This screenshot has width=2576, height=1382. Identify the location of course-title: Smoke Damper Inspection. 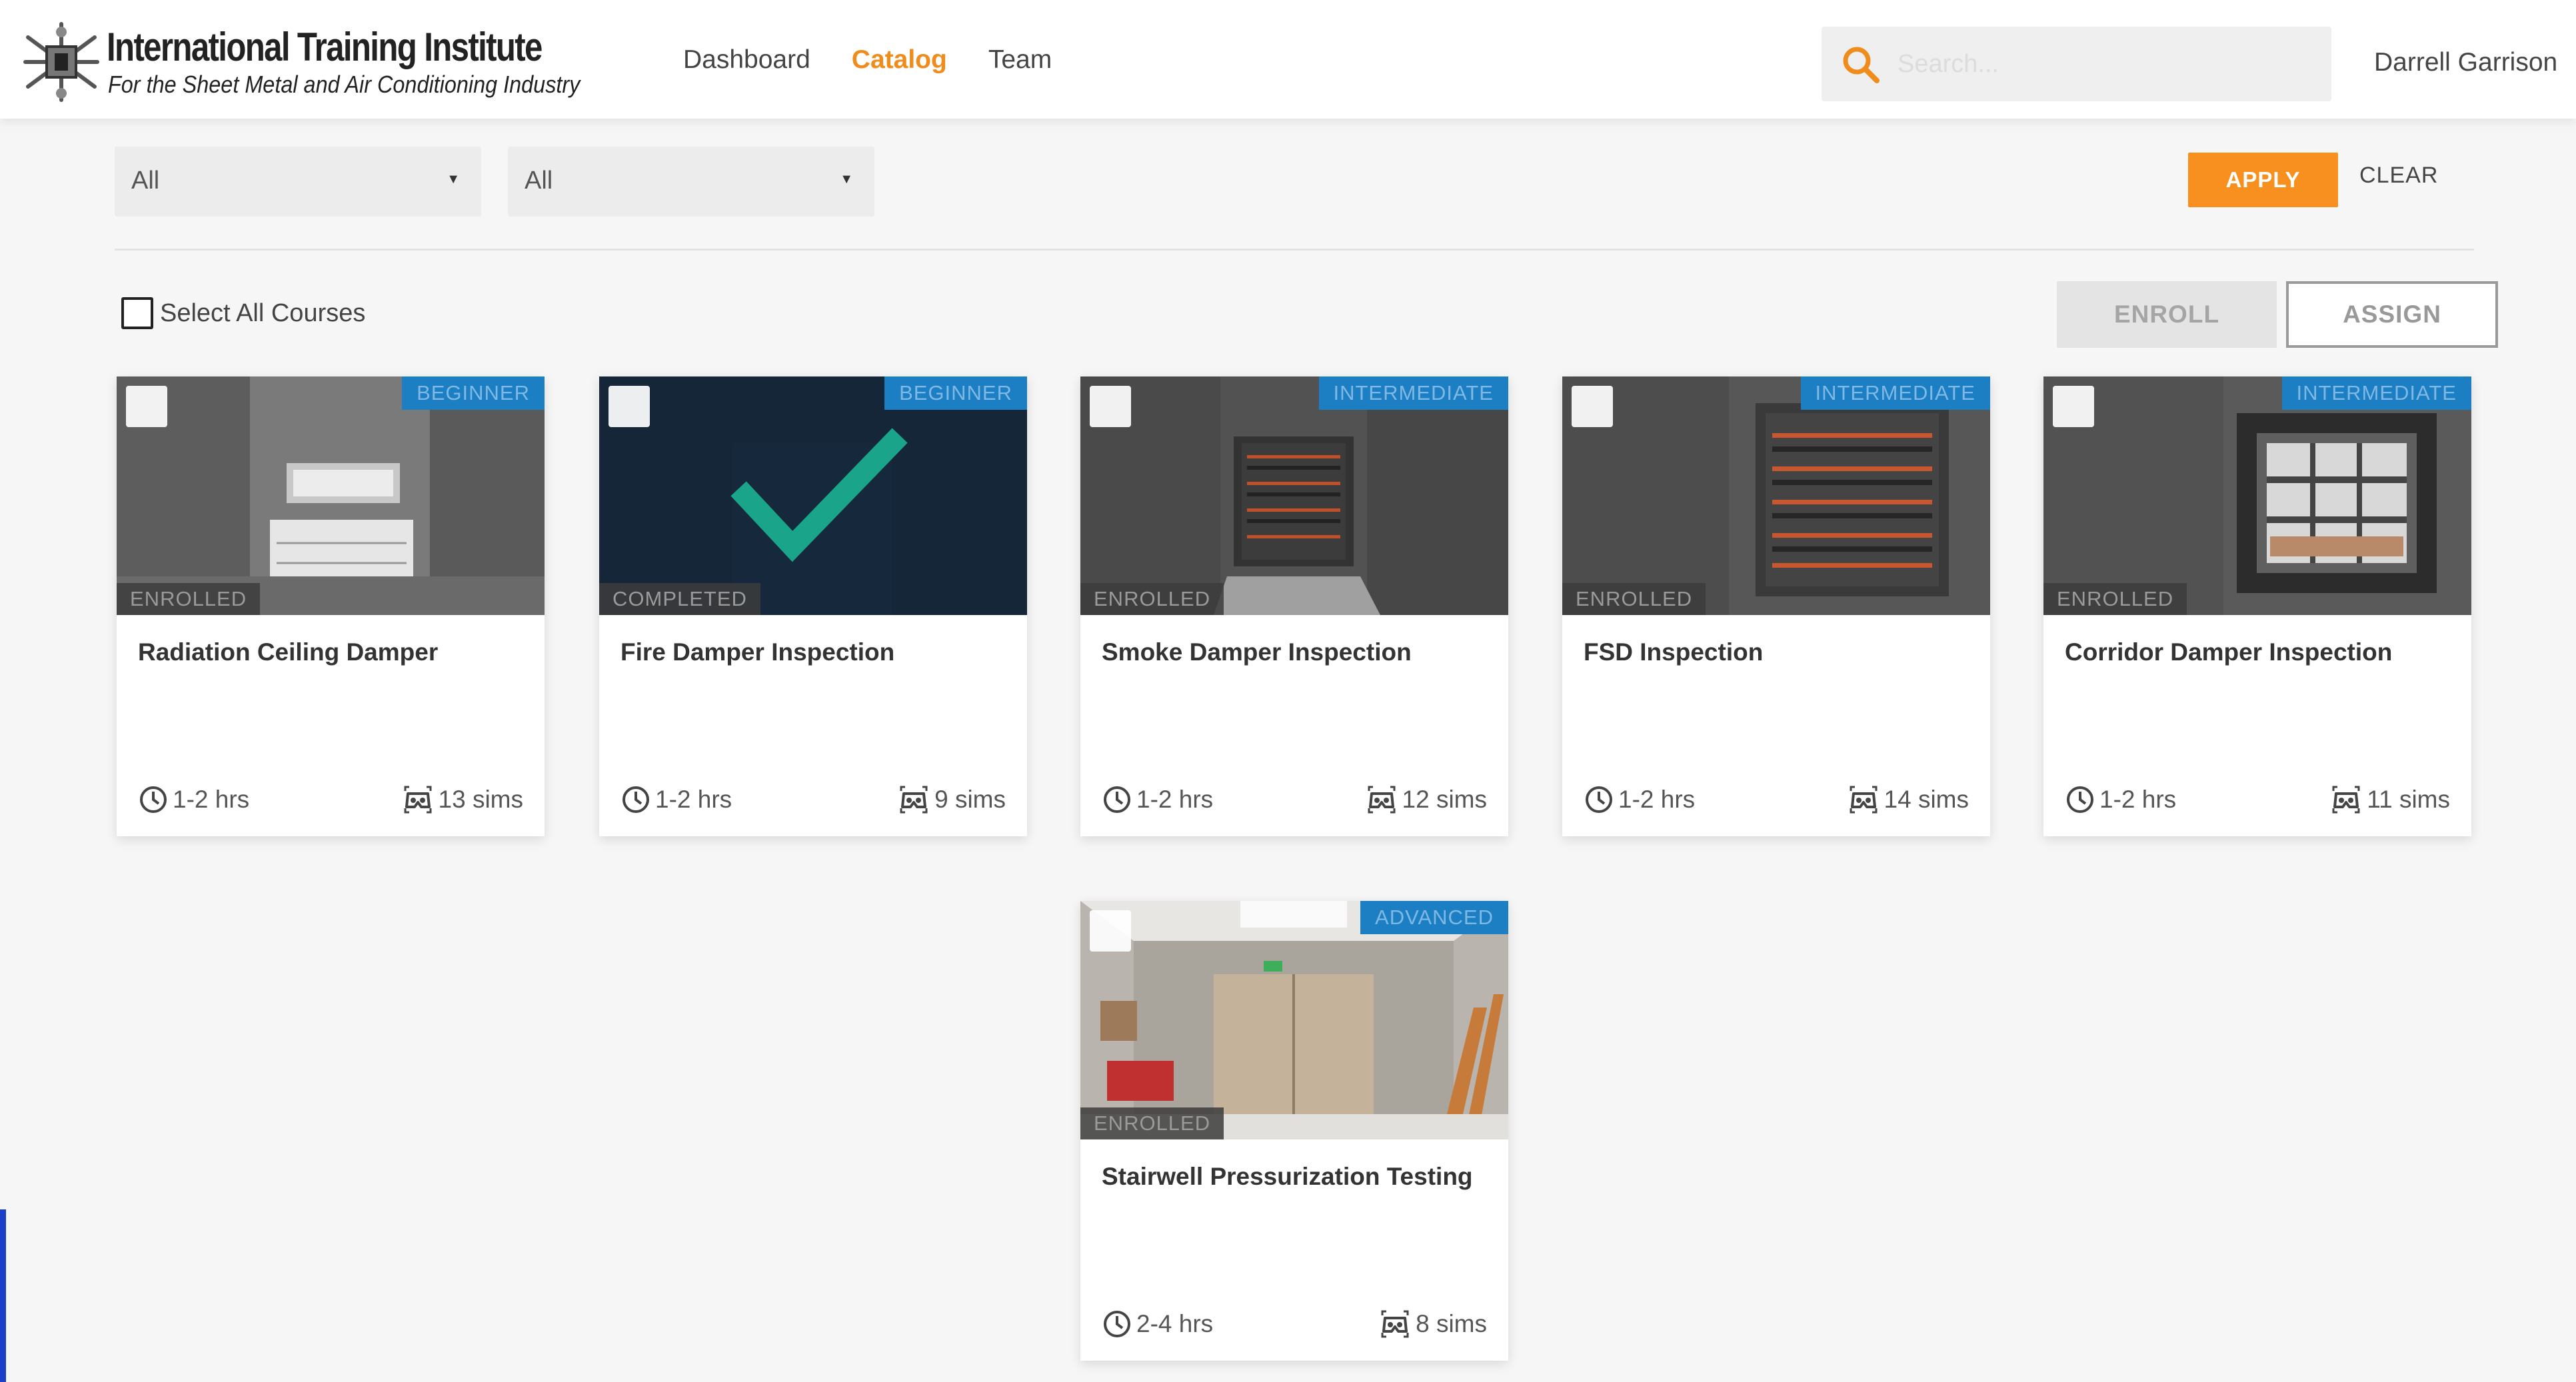
(1295, 652).